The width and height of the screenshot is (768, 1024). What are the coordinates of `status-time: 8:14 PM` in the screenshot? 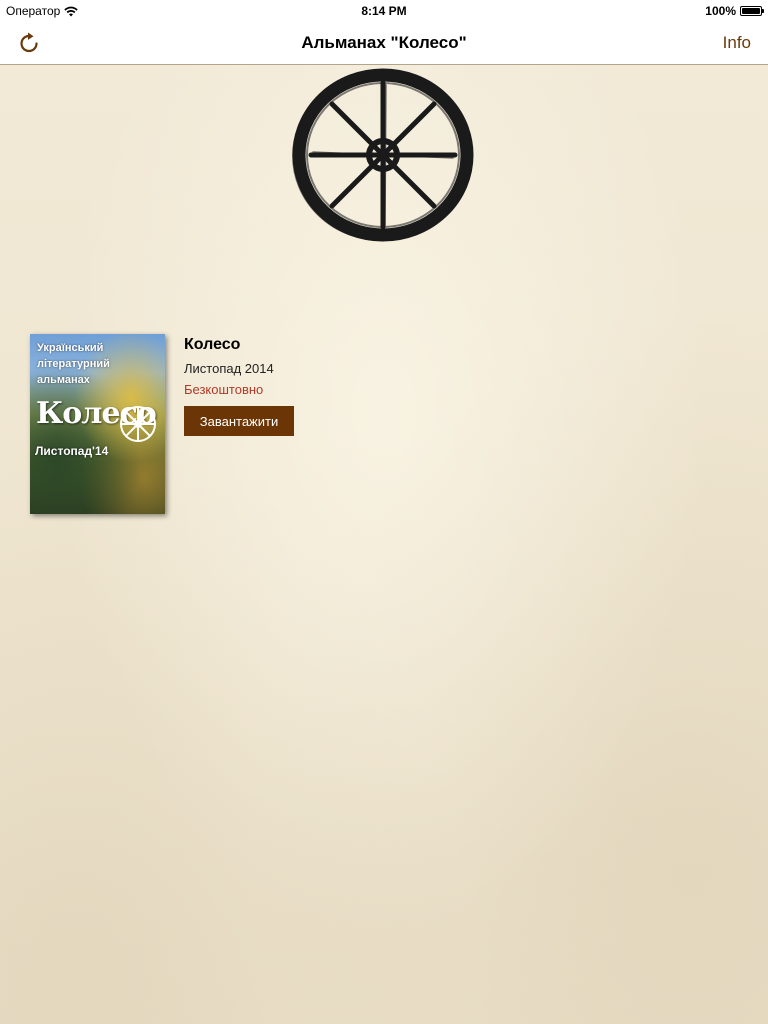 It's located at (384, 11).